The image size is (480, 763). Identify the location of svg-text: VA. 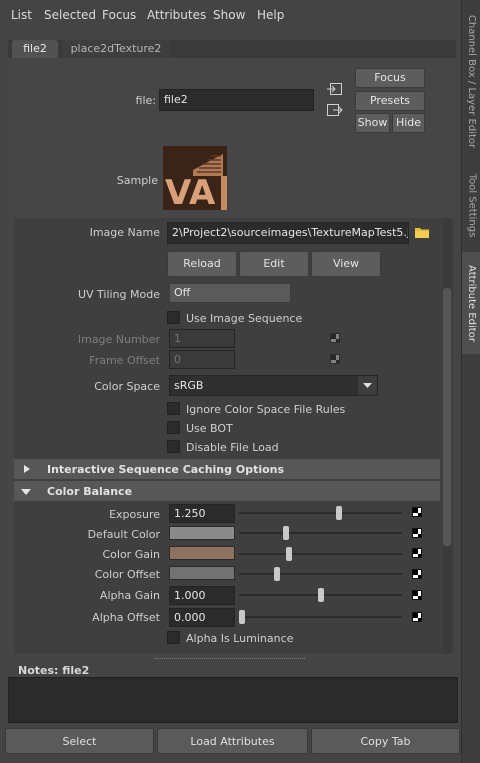
(190, 191).